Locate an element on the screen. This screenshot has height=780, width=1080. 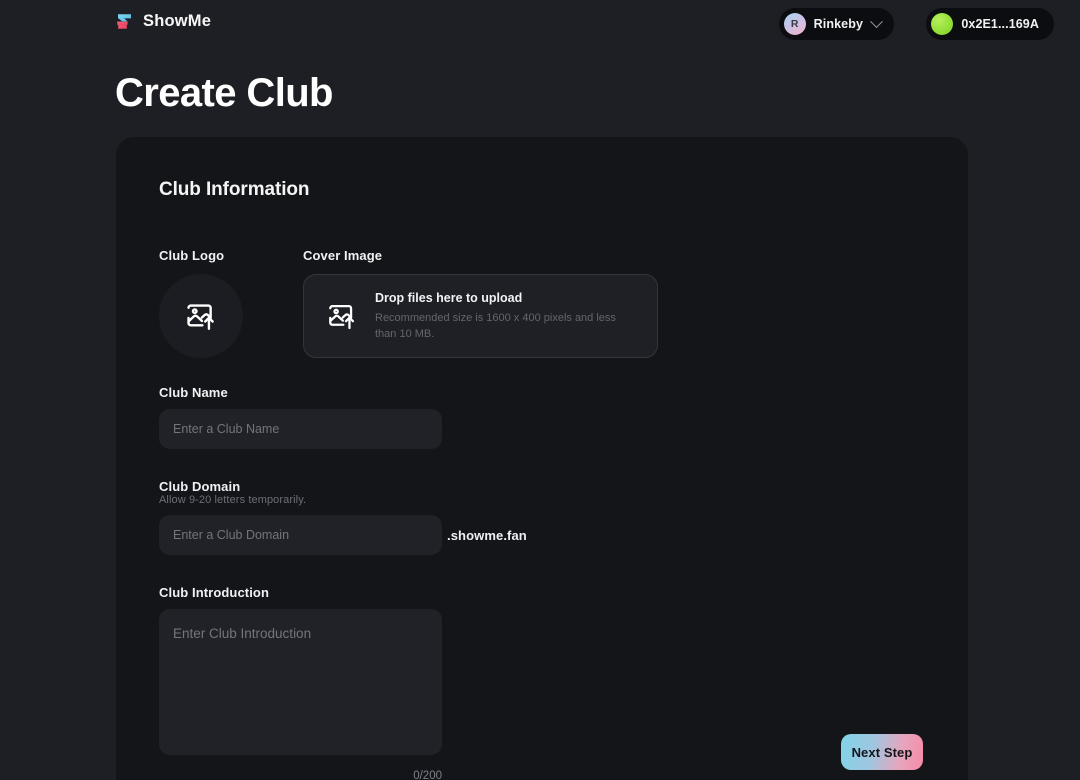
club-domain-input is located at coordinates (300, 535).